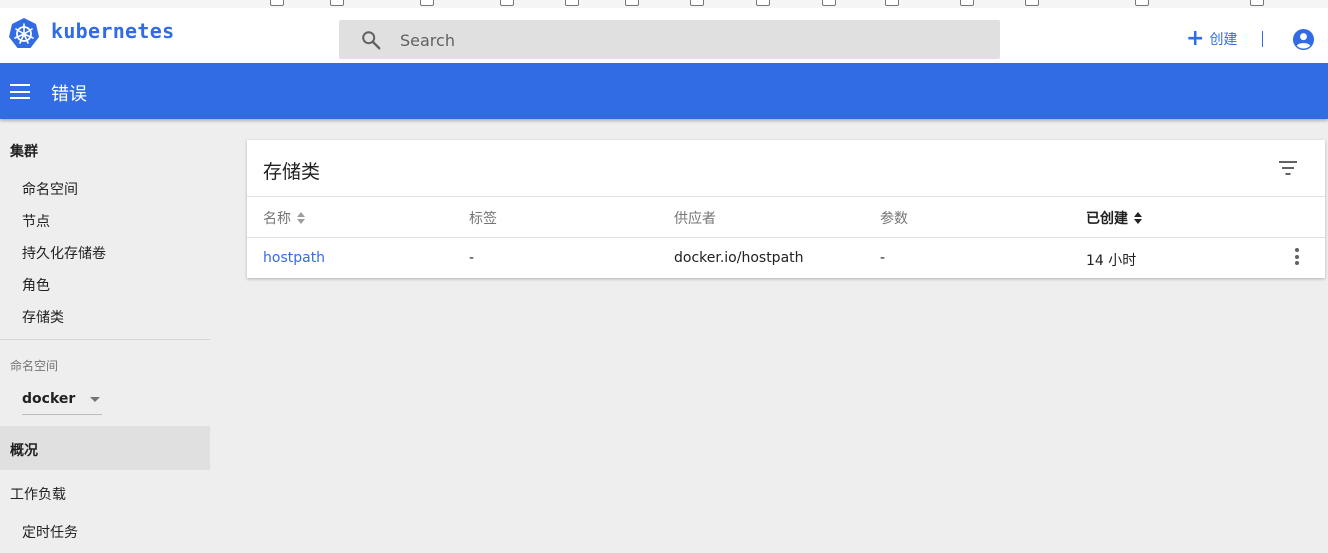  Describe the element at coordinates (1223, 40) in the screenshot. I see `create-button-label: 创建` at that location.